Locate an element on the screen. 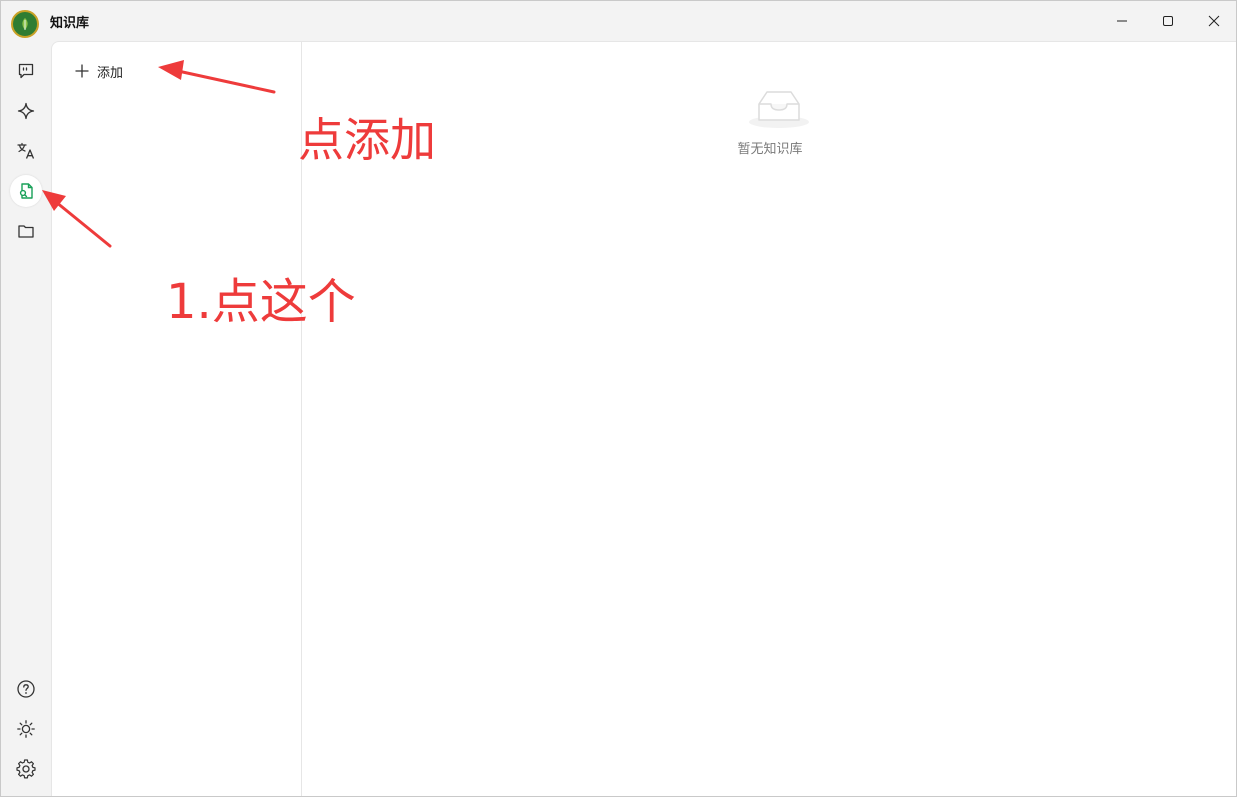 This screenshot has width=1237, height=797. annotation-click-this: 1.点这个 is located at coordinates (261, 302).